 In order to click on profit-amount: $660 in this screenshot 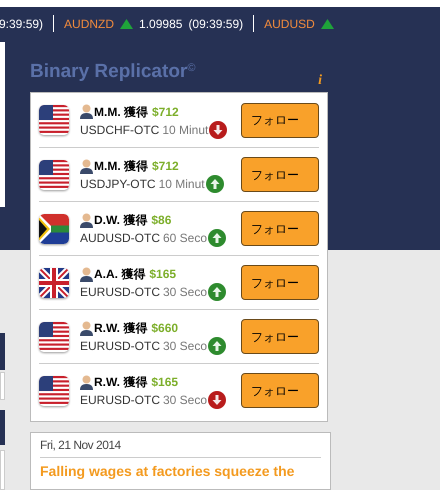, I will do `click(164, 328)`.